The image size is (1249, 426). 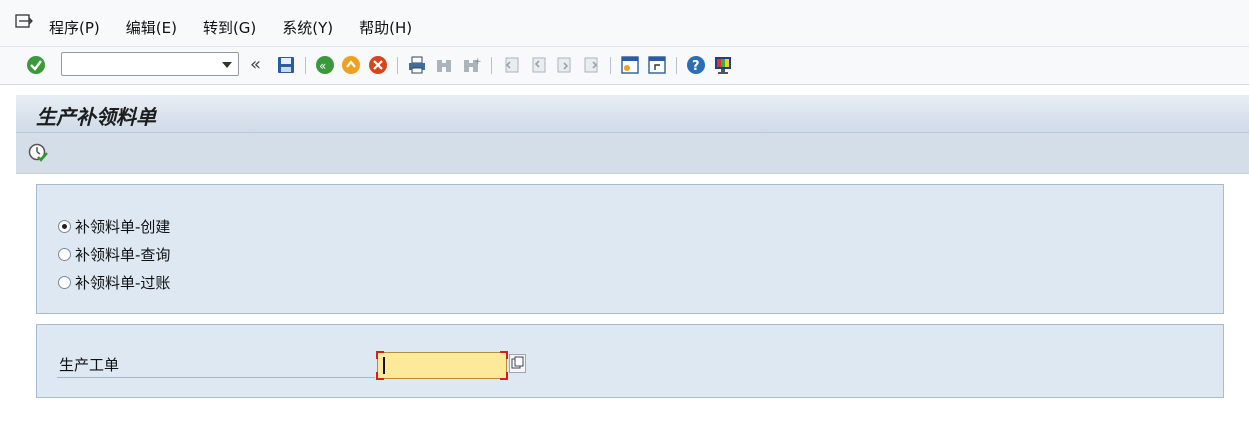 What do you see at coordinates (96, 117) in the screenshot?
I see `page-title: 生产补领料单` at bounding box center [96, 117].